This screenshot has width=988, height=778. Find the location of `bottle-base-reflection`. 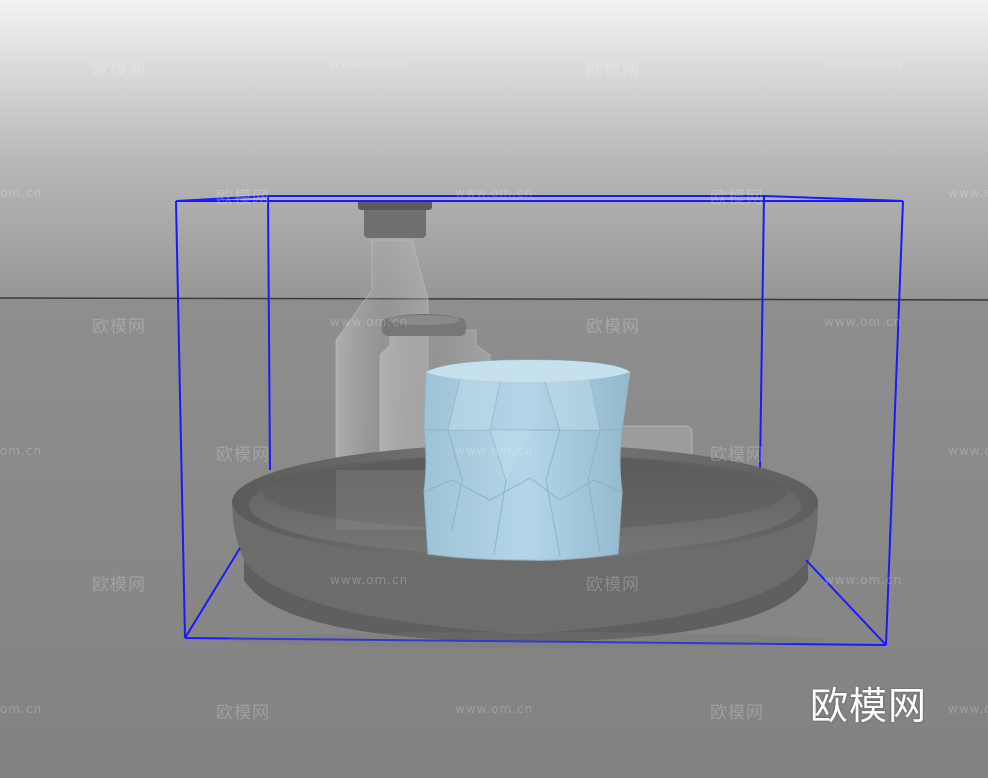

bottle-base-reflection is located at coordinates (382, 500).